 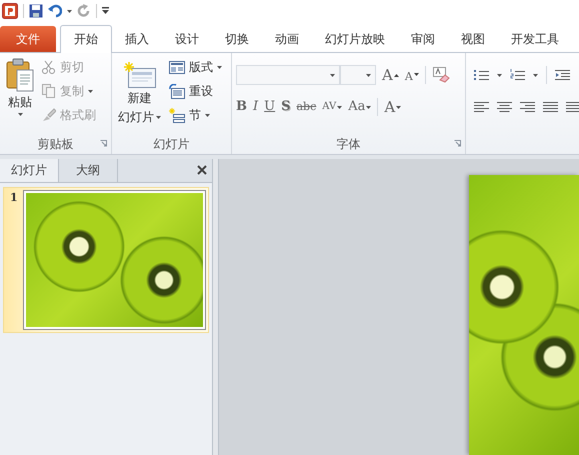 I want to click on strikethrough-button: abc, so click(x=306, y=107).